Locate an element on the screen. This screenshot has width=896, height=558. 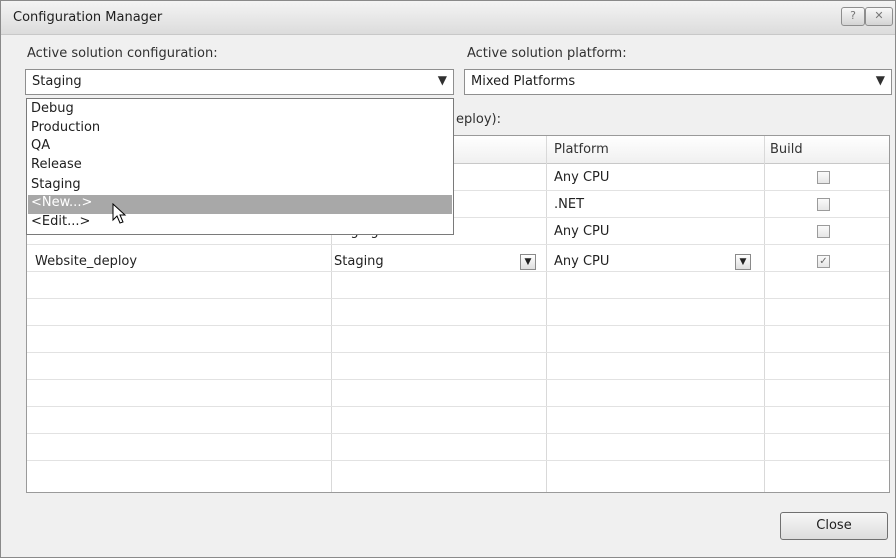
dropdown-option-staging: Staging is located at coordinates (56, 184).